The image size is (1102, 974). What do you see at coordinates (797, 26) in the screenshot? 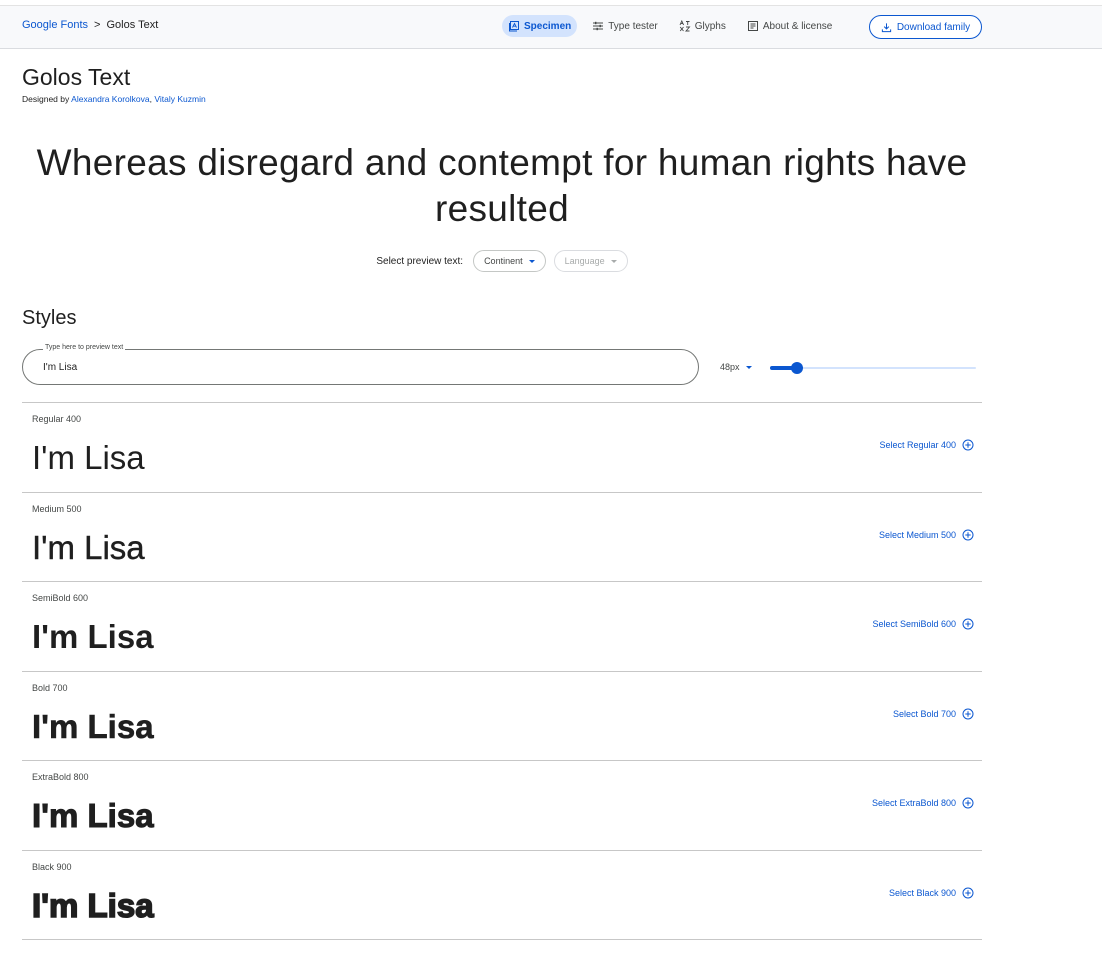
I see `tab-about-license-label: About & license` at bounding box center [797, 26].